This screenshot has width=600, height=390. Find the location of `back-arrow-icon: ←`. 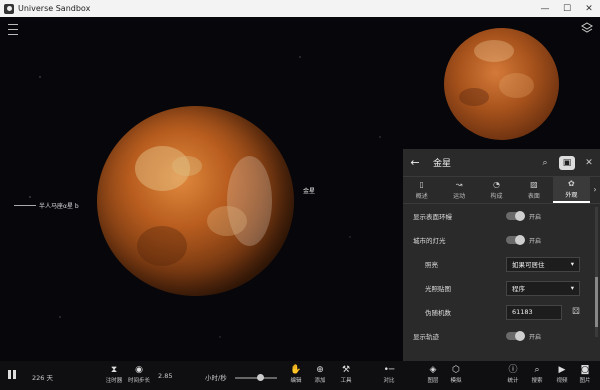

back-arrow-icon: ← is located at coordinates (415, 162).